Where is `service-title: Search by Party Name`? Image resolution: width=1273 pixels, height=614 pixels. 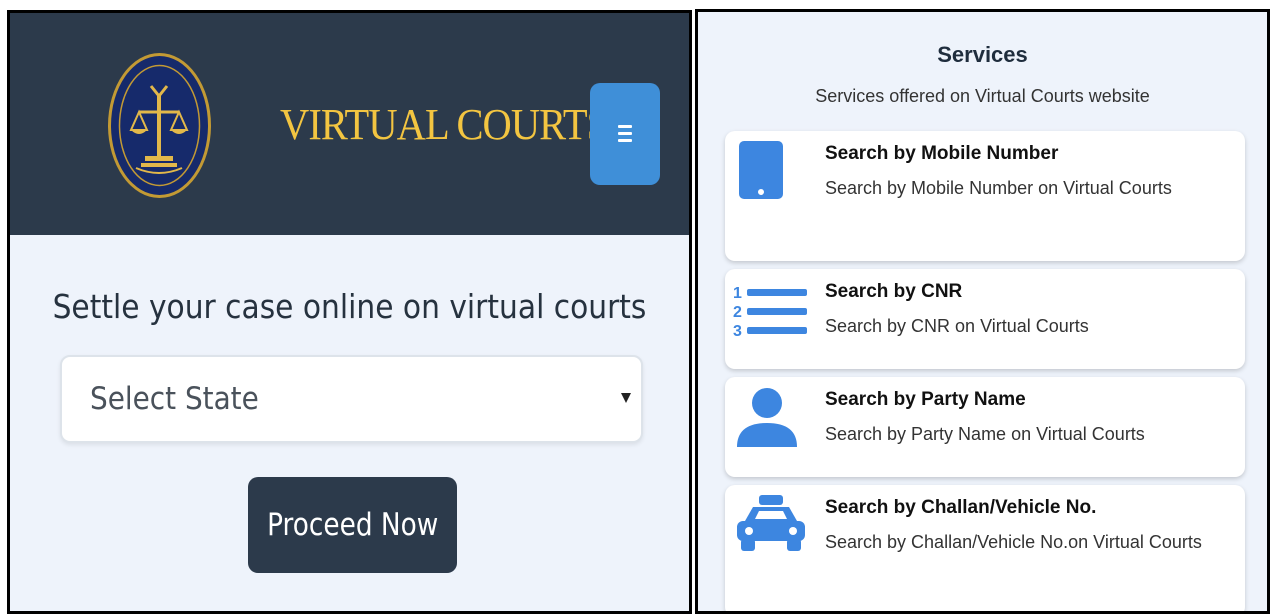 service-title: Search by Party Name is located at coordinates (925, 399).